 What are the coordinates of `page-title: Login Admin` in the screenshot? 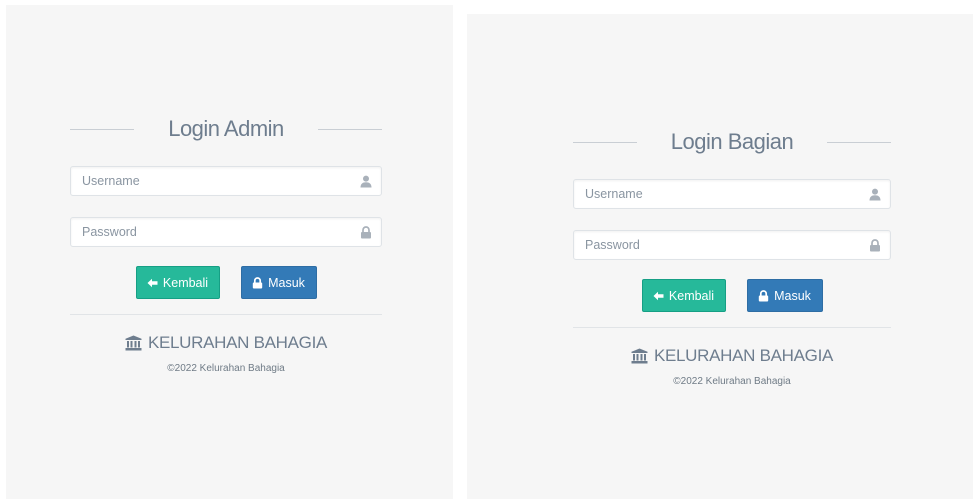 It's located at (226, 128).